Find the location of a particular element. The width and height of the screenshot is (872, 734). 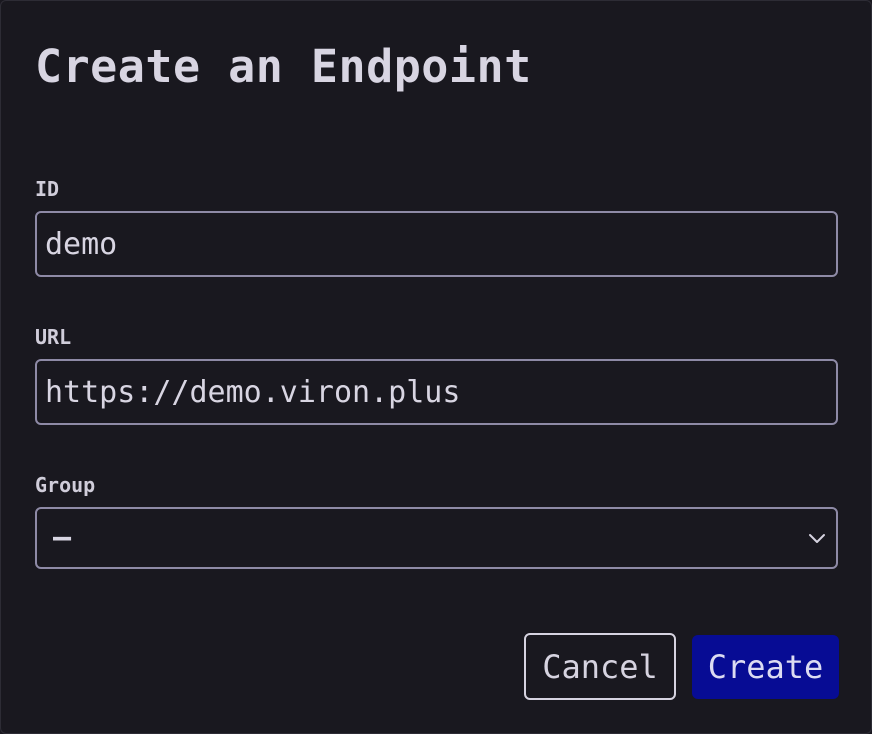

group-select: – is located at coordinates (436, 538).